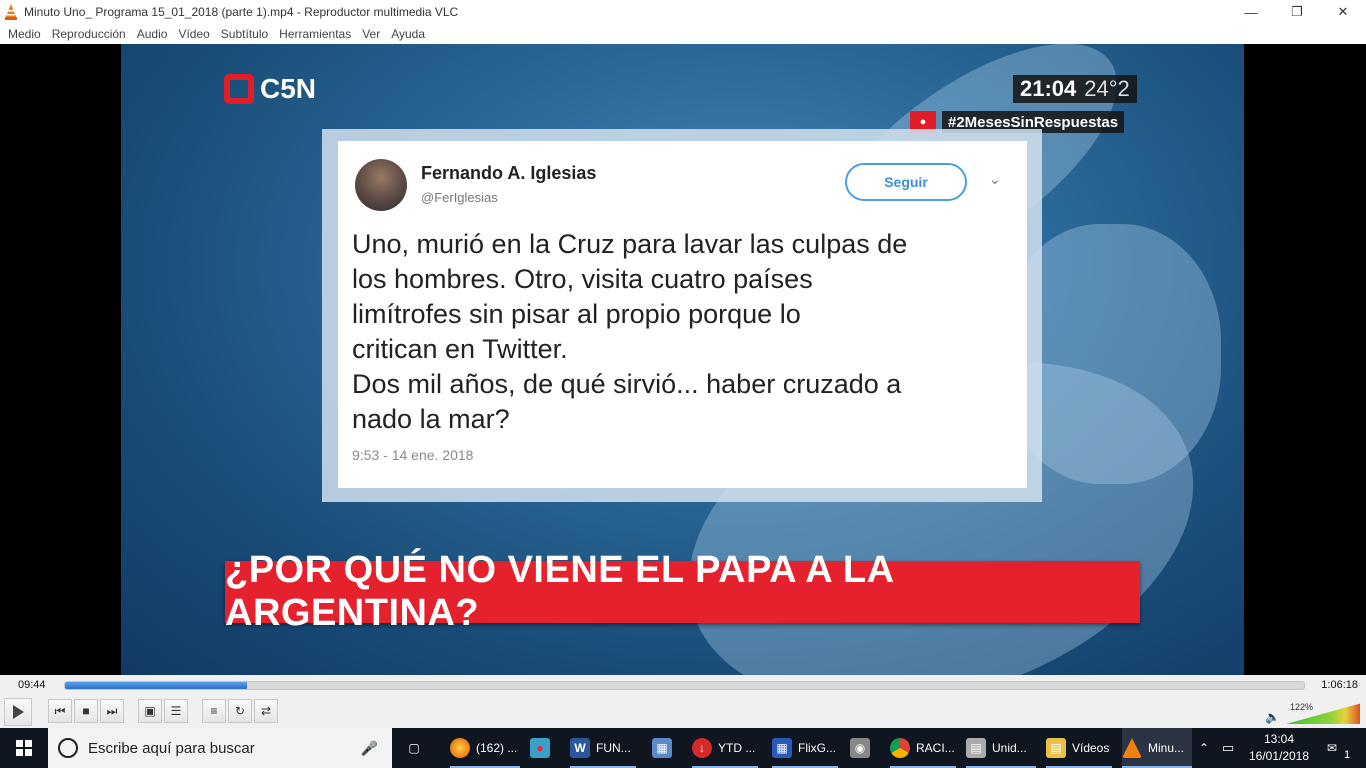 This screenshot has height=768, width=1366. I want to click on taskbar-search: Escribe aquí para buscar 🎤, so click(220, 748).